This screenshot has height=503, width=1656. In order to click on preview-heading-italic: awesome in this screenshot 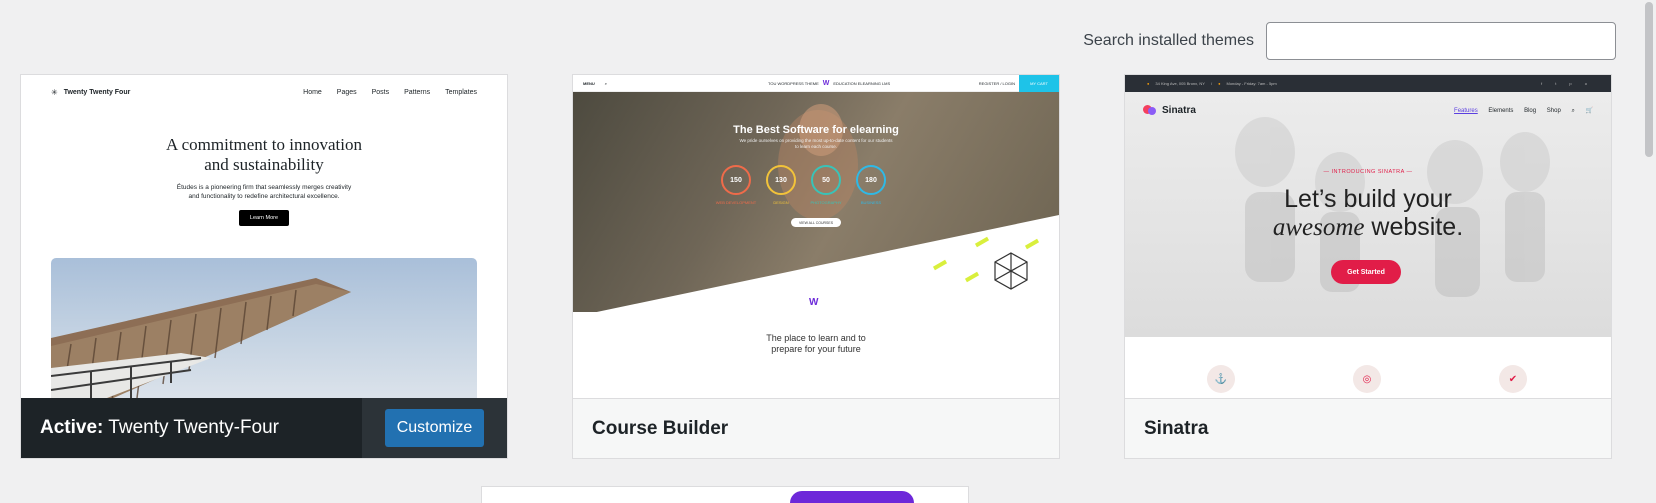, I will do `click(1318, 227)`.